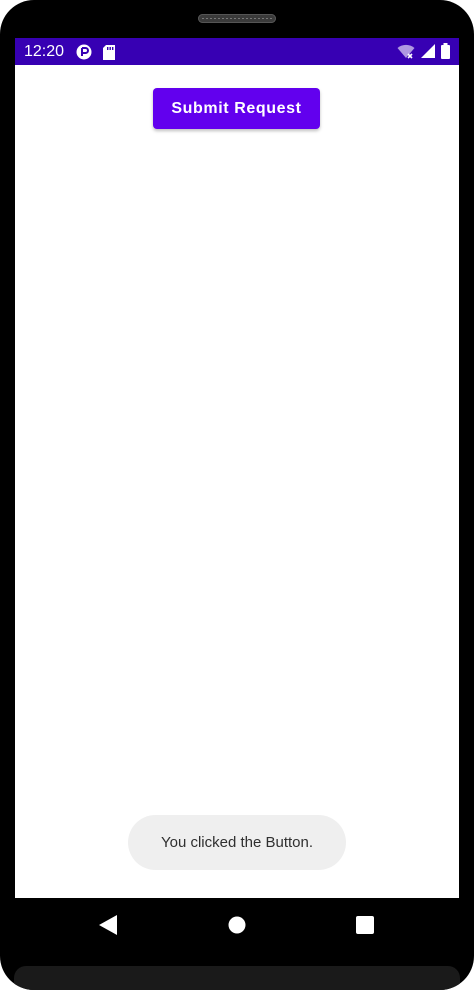 This screenshot has width=474, height=990. Describe the element at coordinates (236, 108) in the screenshot. I see `submit-request-button: Submit Request` at that location.